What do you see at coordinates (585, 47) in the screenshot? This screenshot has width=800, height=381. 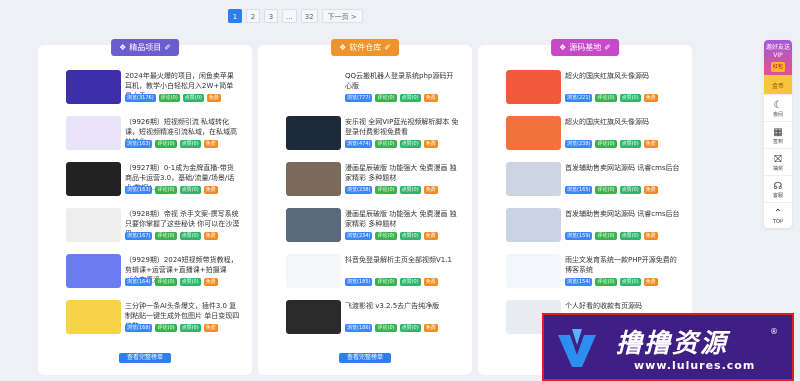 I see `column-title: ❖ 源码基地 ✐` at bounding box center [585, 47].